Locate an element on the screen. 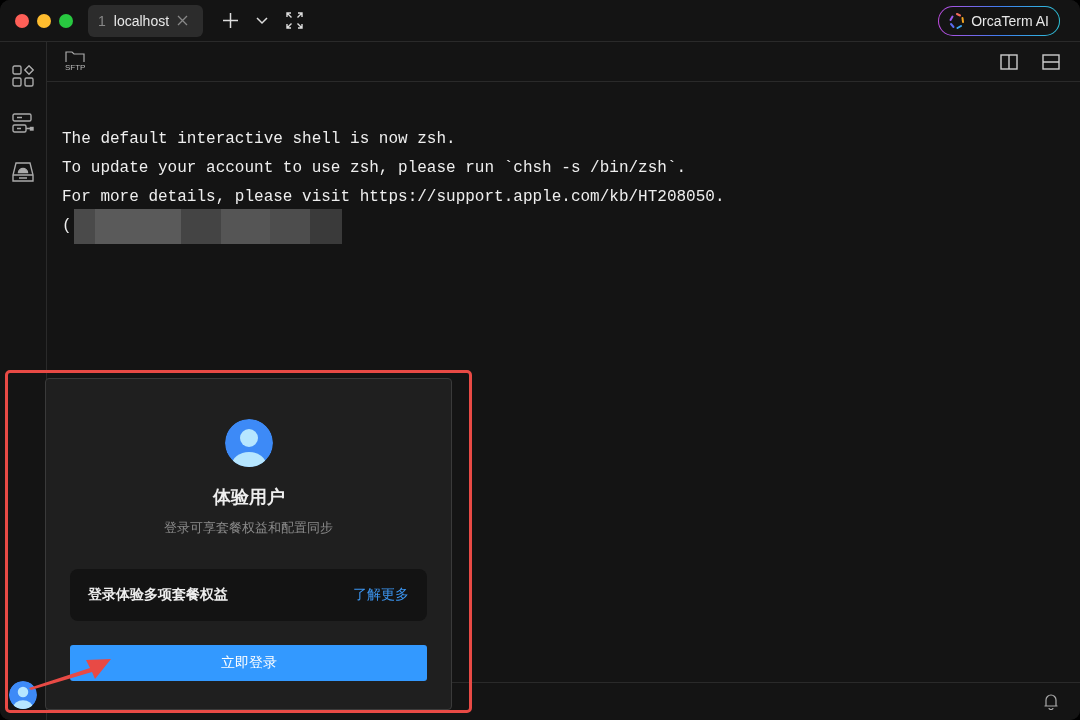  user-avatar-button is located at coordinates (23, 695).